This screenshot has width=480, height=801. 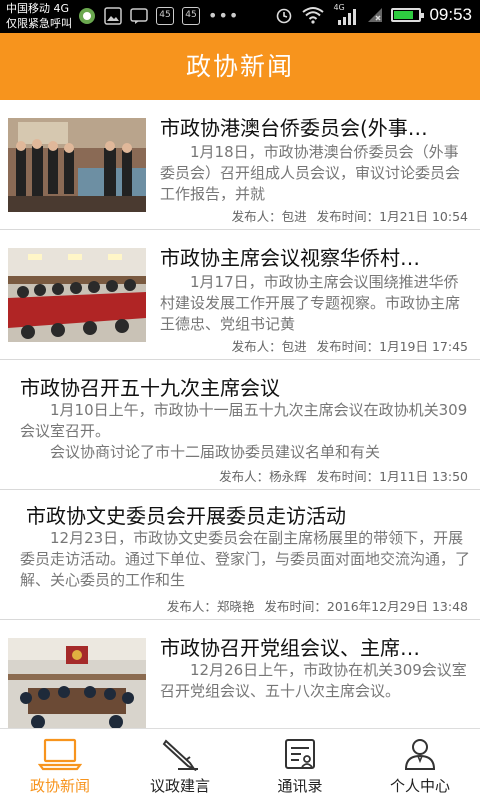 What do you see at coordinates (179, 786) in the screenshot?
I see `tab-suggestions-label: 议政建言` at bounding box center [179, 786].